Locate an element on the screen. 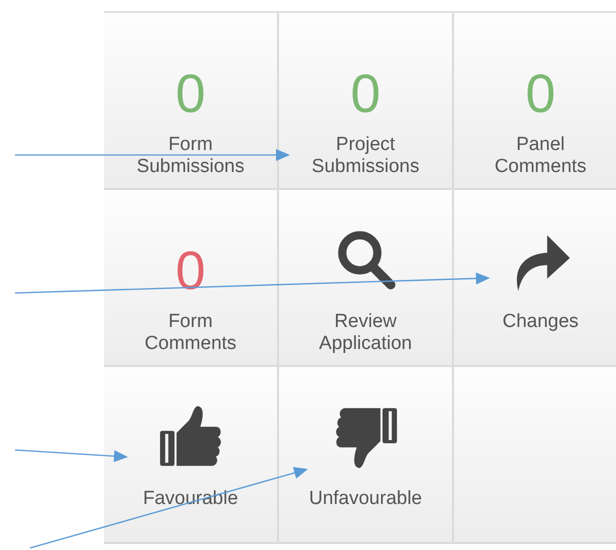  tile-label: Unfavourable is located at coordinates (365, 499).